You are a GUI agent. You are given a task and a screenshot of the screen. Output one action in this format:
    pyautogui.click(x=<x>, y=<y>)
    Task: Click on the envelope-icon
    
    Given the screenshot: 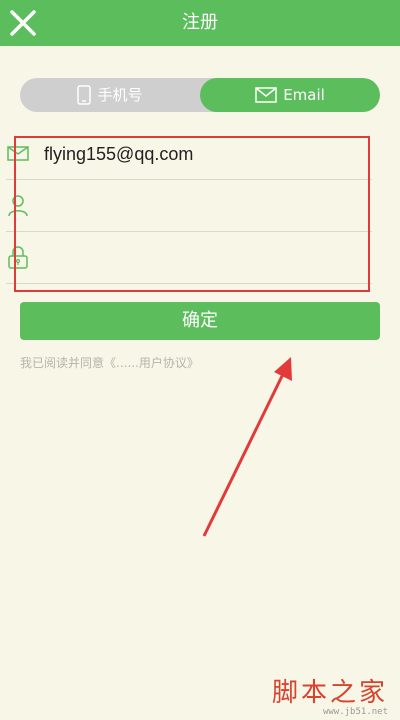 What is the action you would take?
    pyautogui.click(x=266, y=95)
    